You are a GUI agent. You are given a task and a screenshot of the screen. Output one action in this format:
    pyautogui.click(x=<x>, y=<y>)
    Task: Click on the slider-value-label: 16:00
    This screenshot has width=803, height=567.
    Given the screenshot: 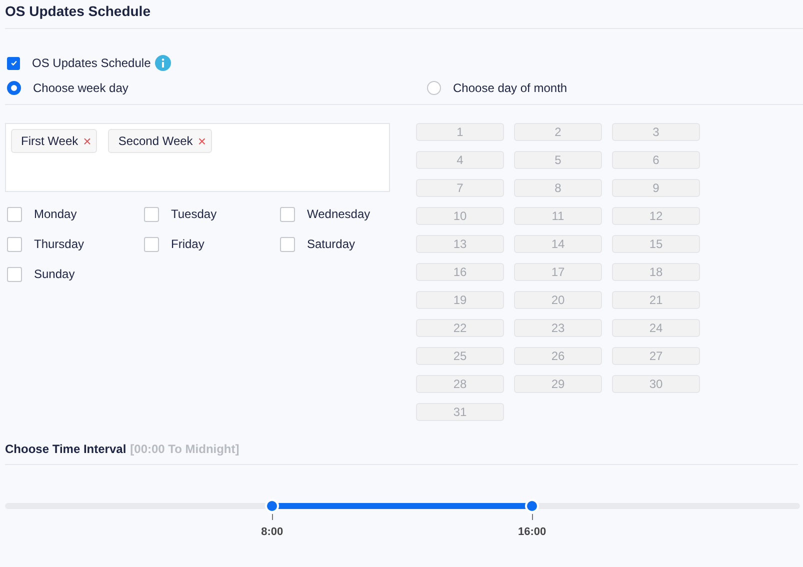 What is the action you would take?
    pyautogui.click(x=532, y=532)
    